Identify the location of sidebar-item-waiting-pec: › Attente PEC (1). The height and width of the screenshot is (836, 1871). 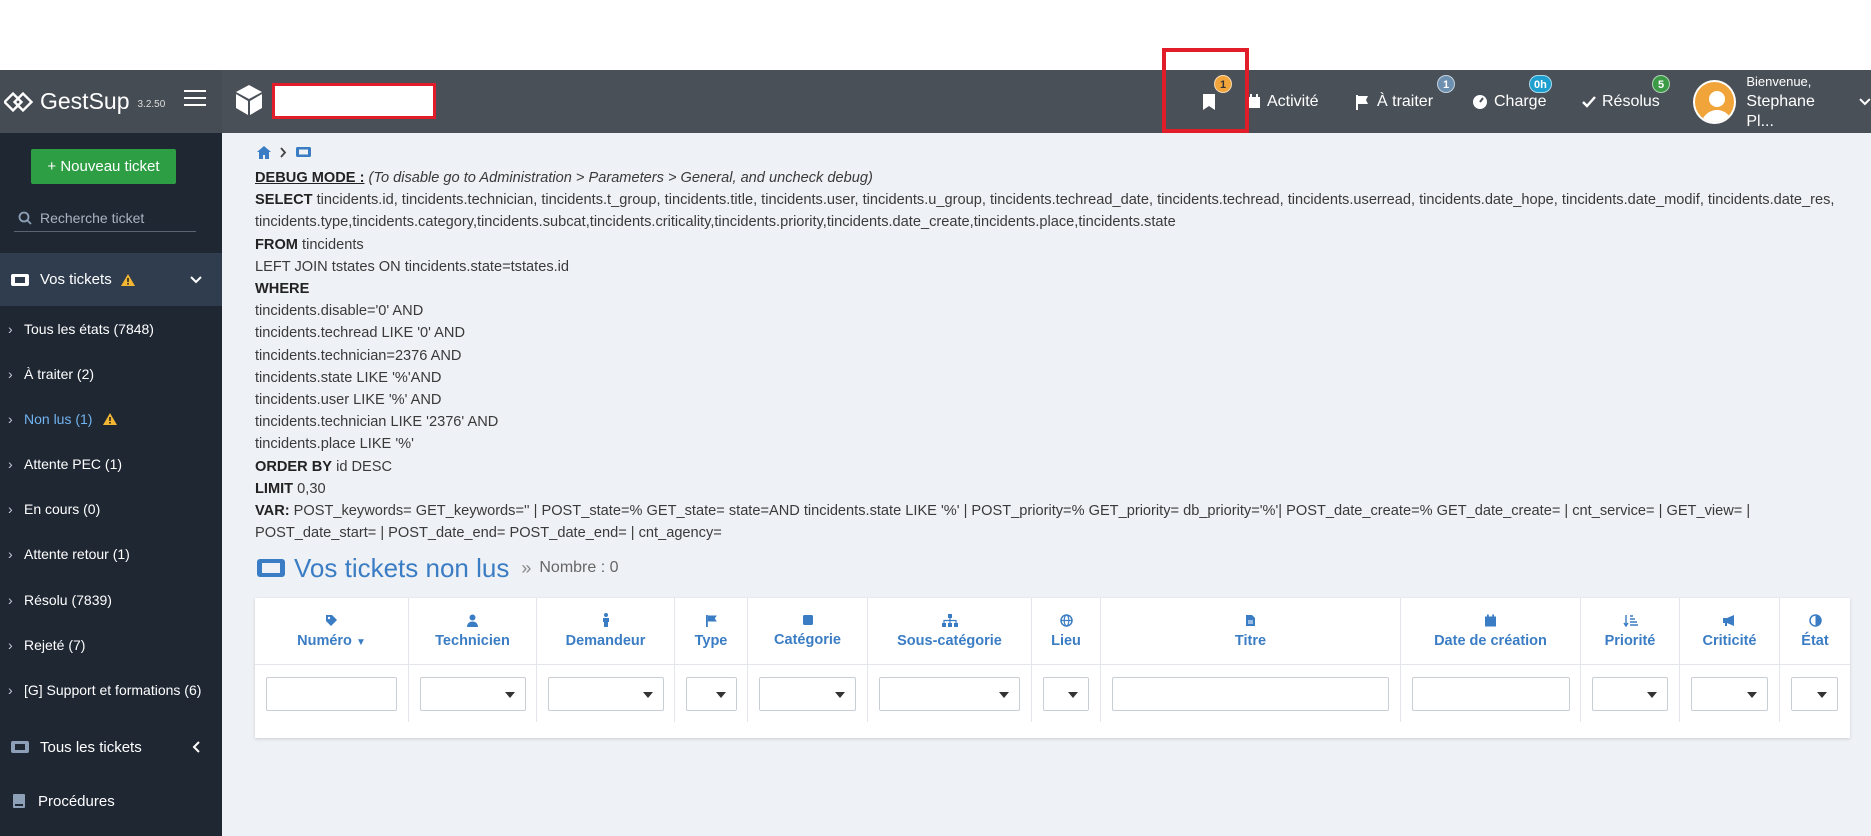
(111, 463).